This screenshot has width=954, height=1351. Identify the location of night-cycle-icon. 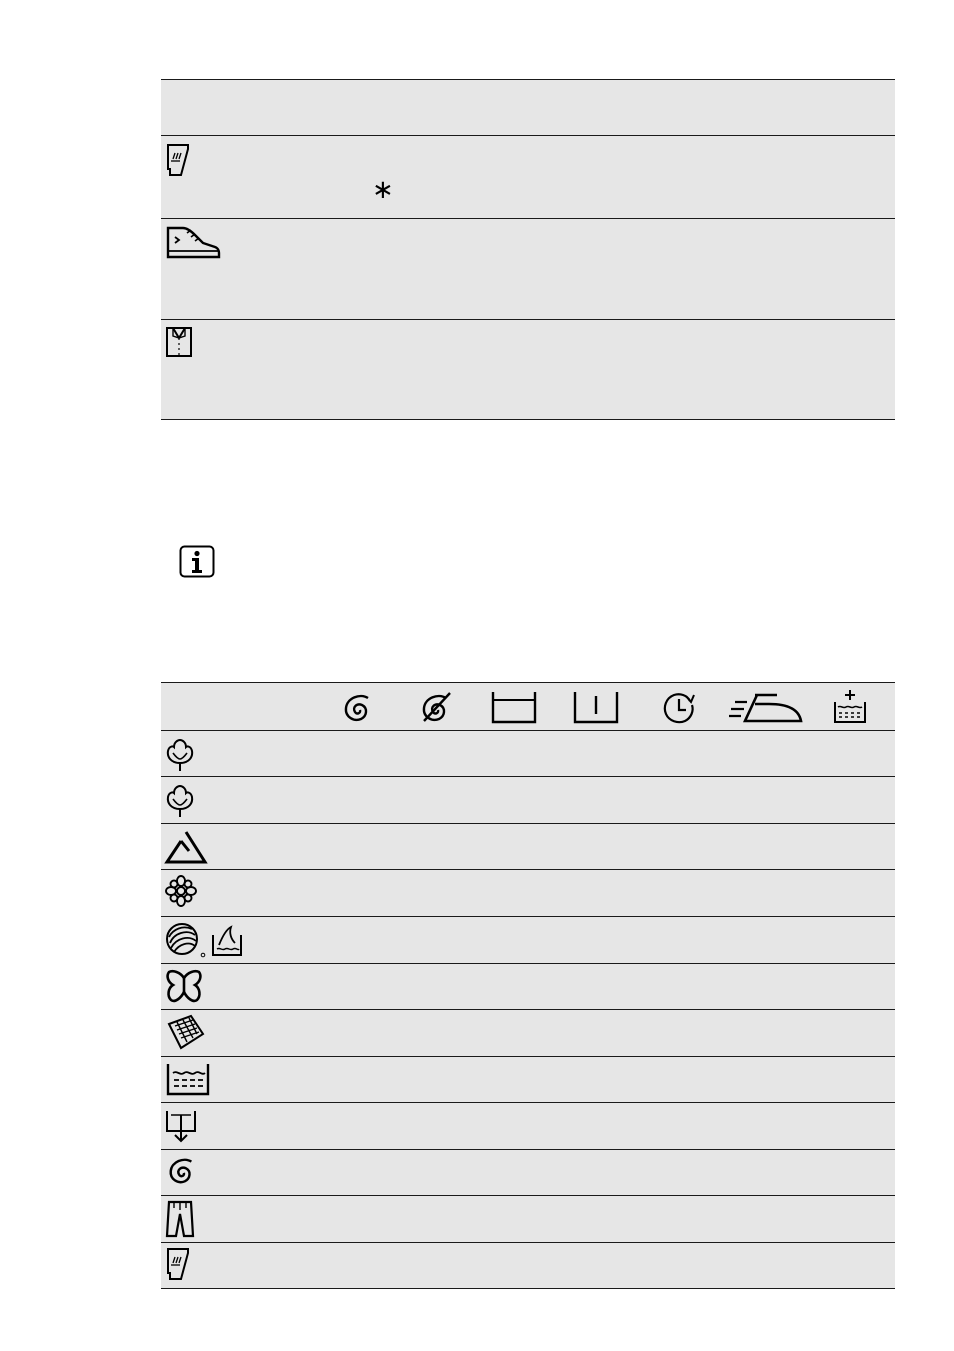
(596, 707).